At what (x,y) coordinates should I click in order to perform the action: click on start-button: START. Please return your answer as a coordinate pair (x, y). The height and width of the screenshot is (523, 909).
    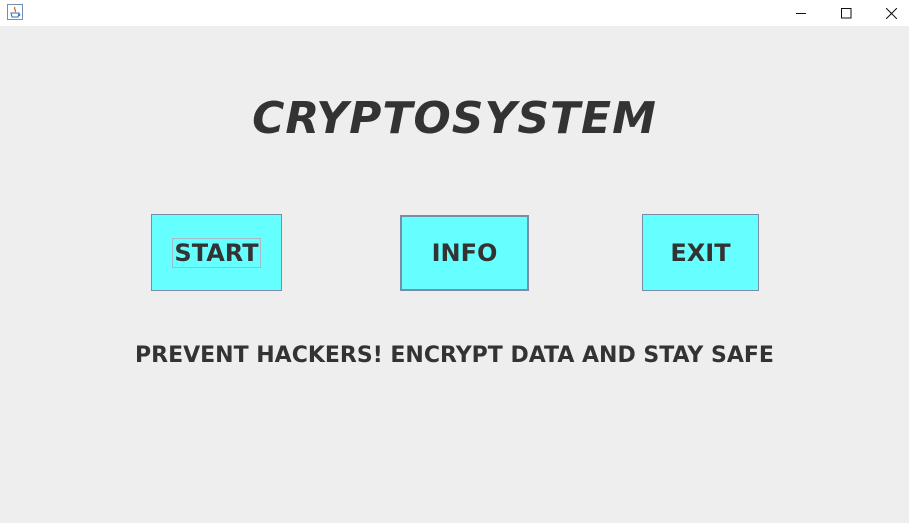
    Looking at the image, I should click on (216, 252).